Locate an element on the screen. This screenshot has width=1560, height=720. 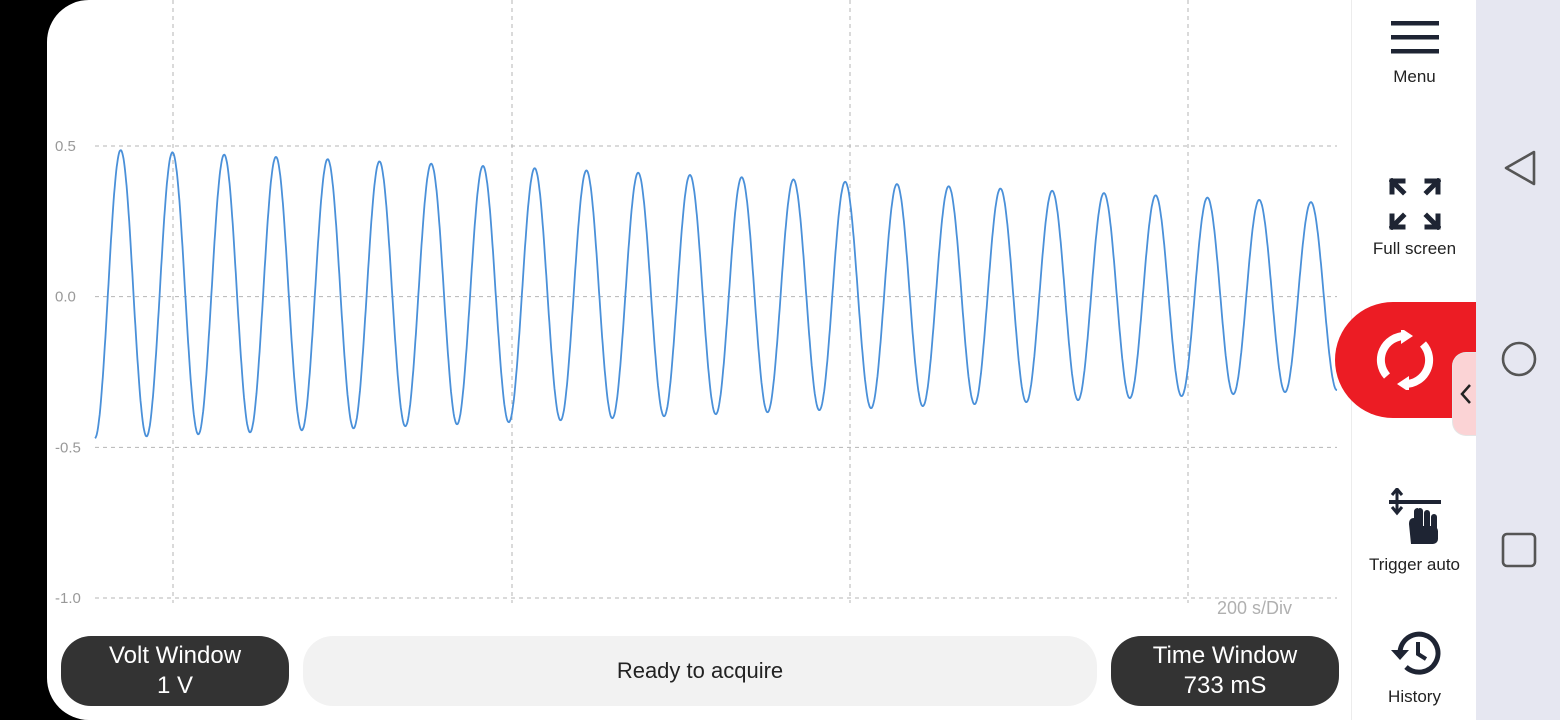
time-per-div-label: 200 s/Div is located at coordinates (1254, 608).